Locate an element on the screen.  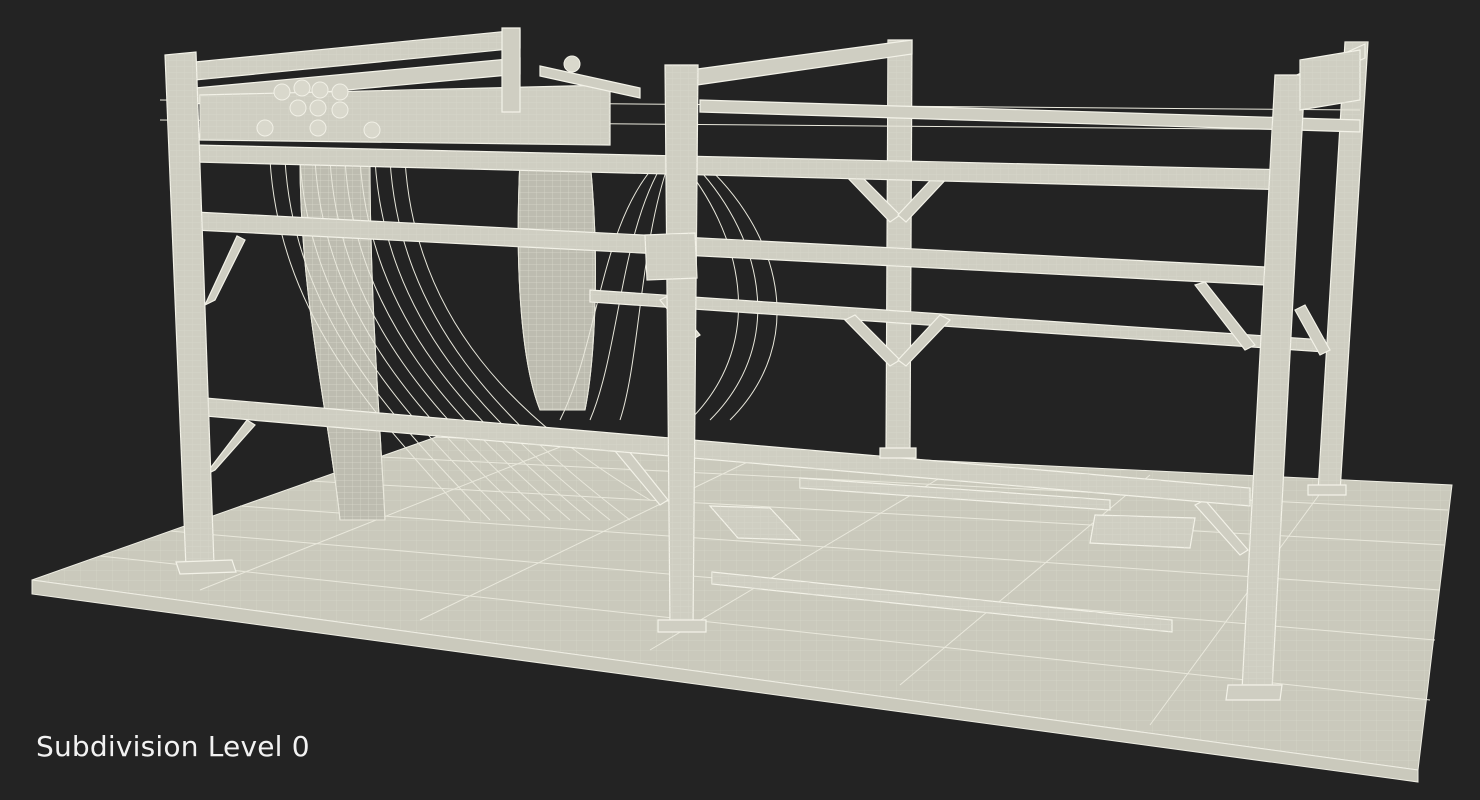
frame-post-back-center is located at coordinates (899, 246).